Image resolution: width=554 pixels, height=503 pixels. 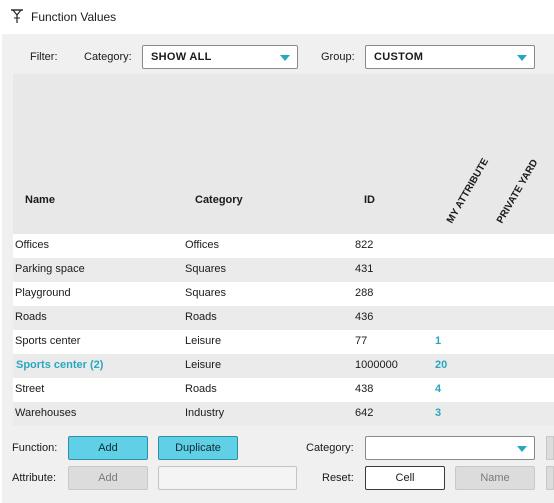 What do you see at coordinates (364, 413) in the screenshot?
I see `cell-id: 642` at bounding box center [364, 413].